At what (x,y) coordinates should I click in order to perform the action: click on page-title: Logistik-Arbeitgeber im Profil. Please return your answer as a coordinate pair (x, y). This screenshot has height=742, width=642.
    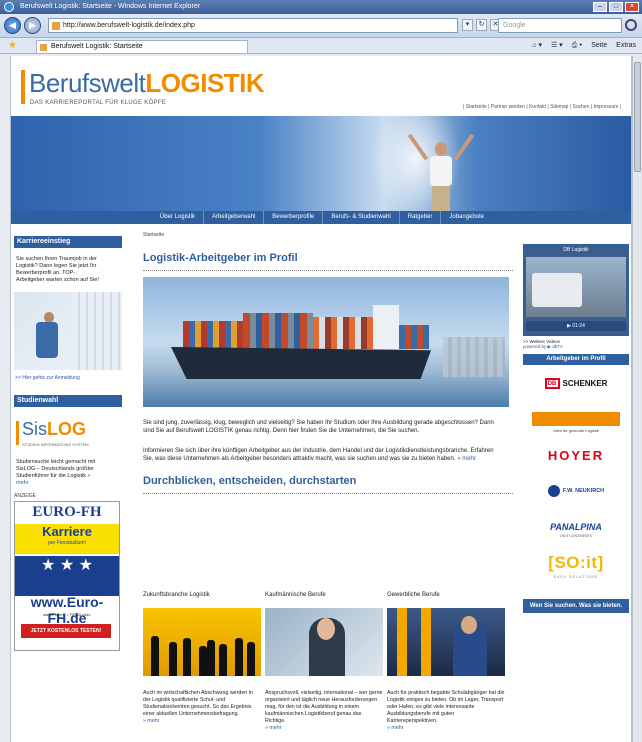
    Looking at the image, I should click on (328, 261).